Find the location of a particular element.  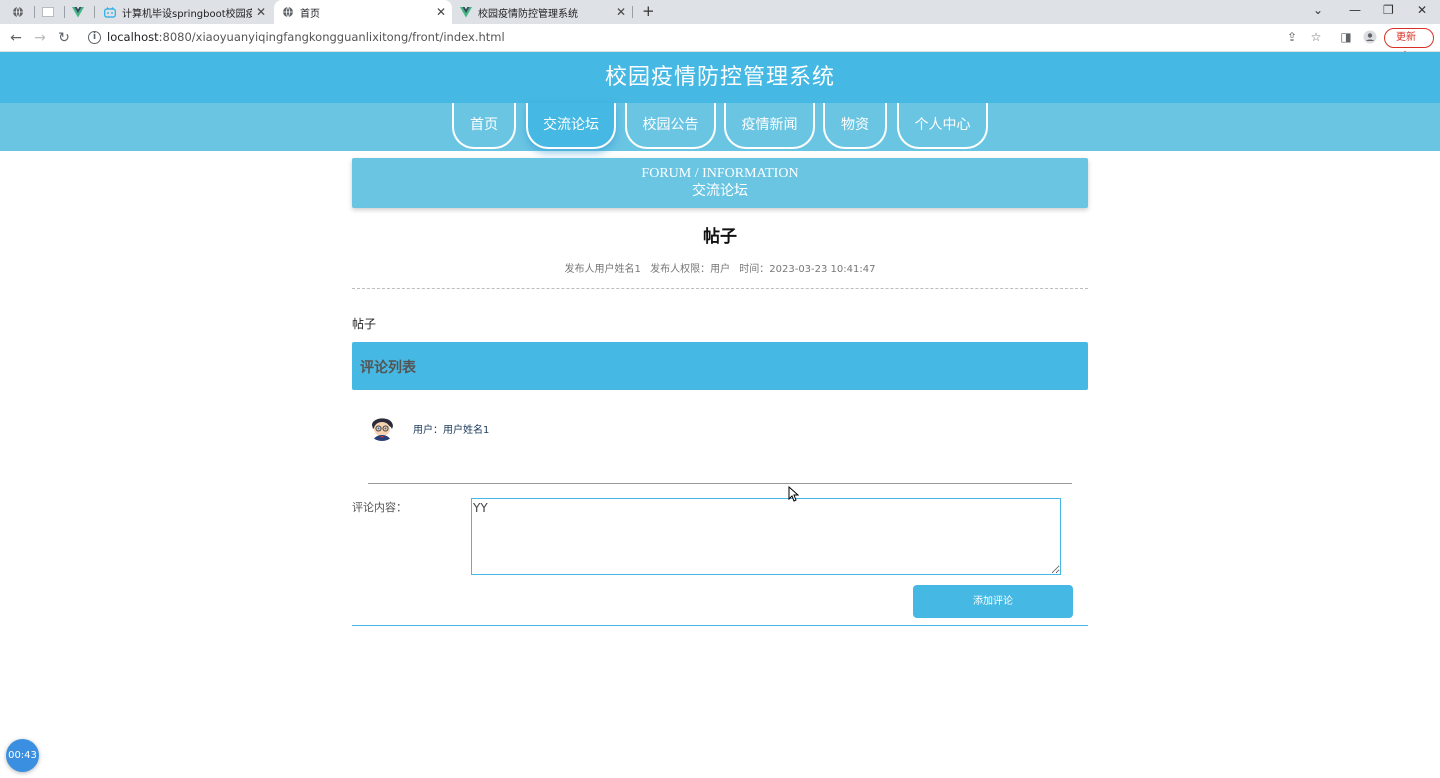

post-role: 发布人权限：用户 is located at coordinates (690, 269).